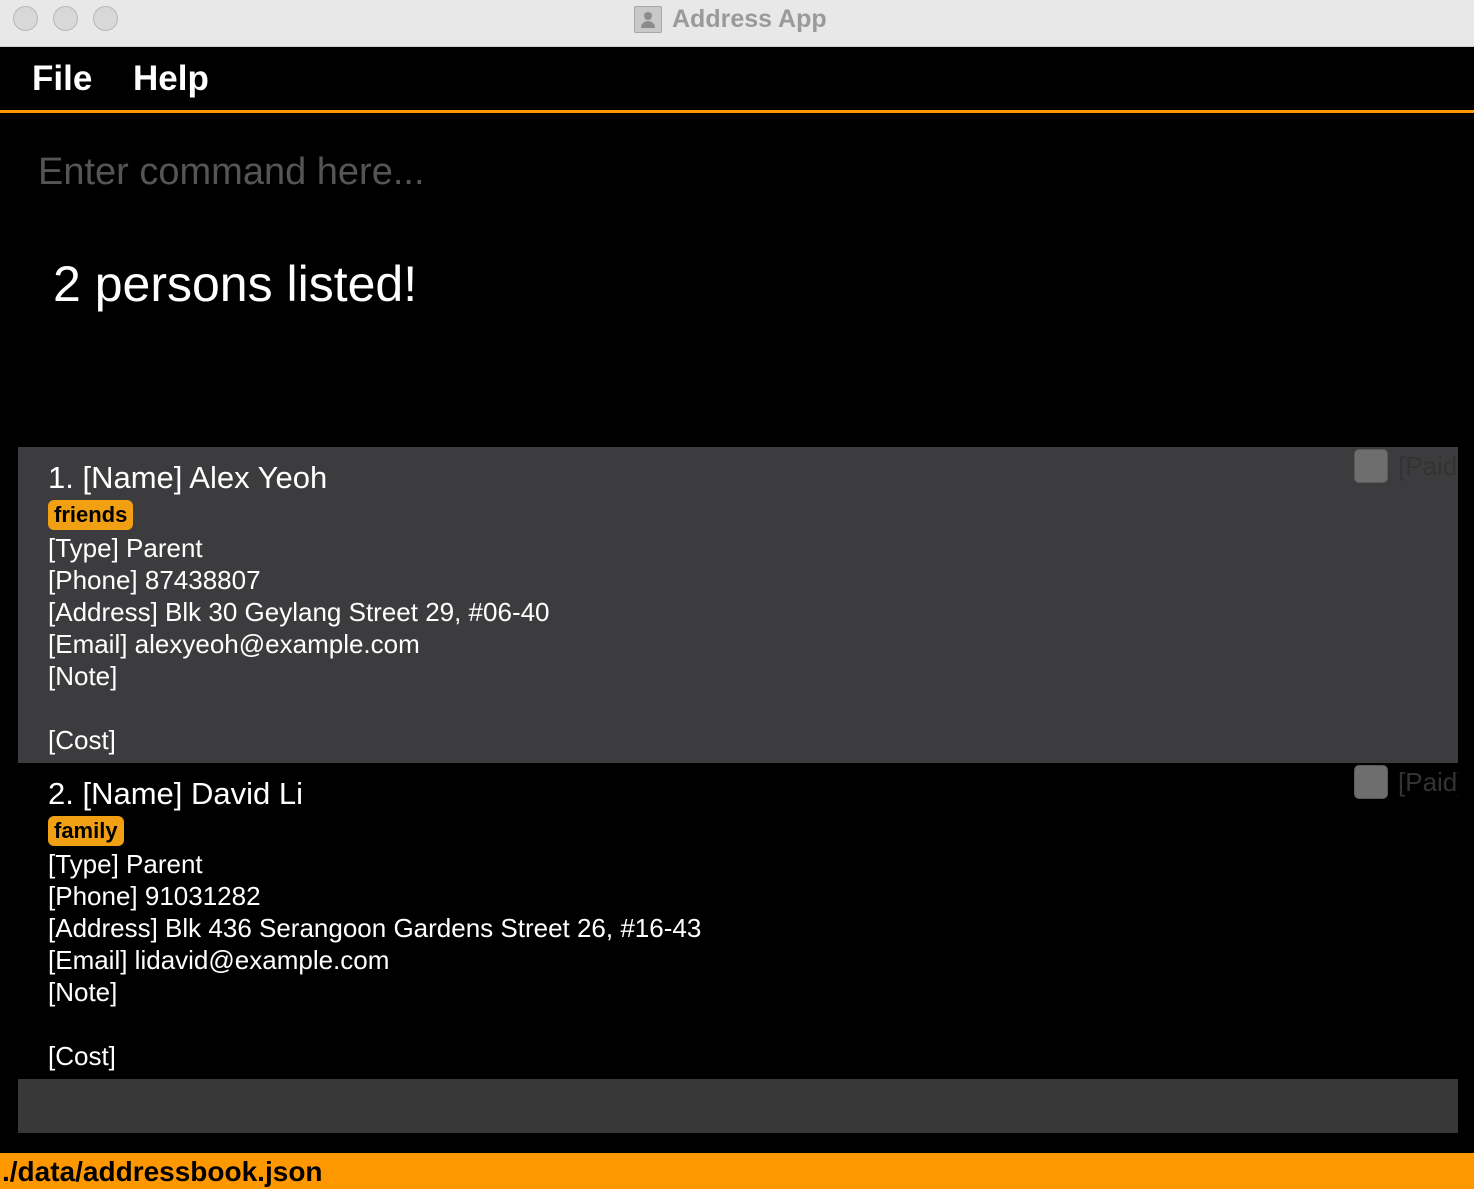 Image resolution: width=1474 pixels, height=1189 pixels. Describe the element at coordinates (25, 18) in the screenshot. I see `close-window-button` at that location.